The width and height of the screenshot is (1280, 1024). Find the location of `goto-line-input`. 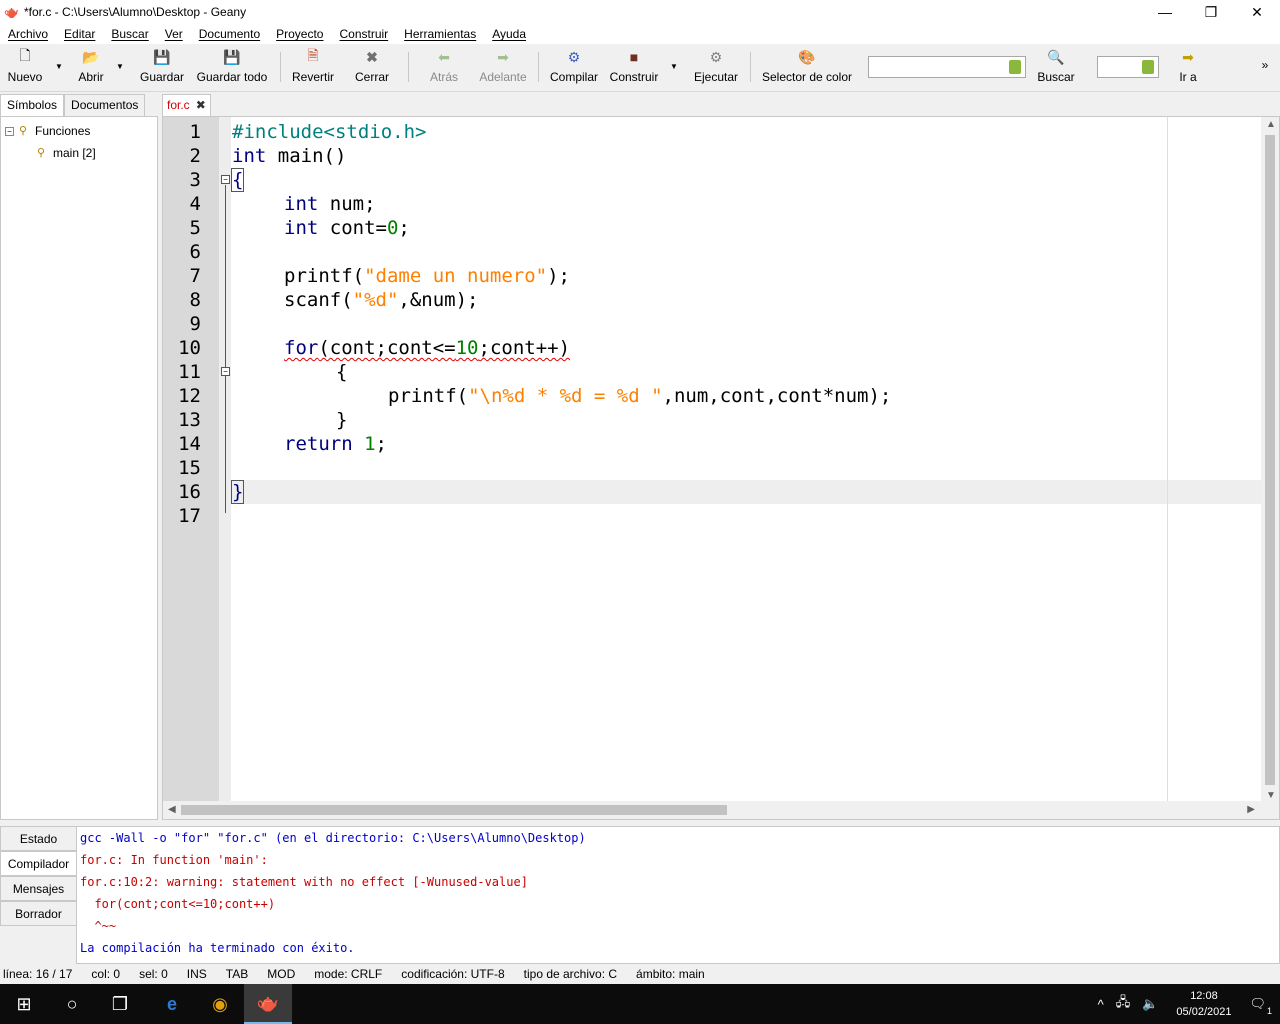

goto-line-input is located at coordinates (1128, 67).